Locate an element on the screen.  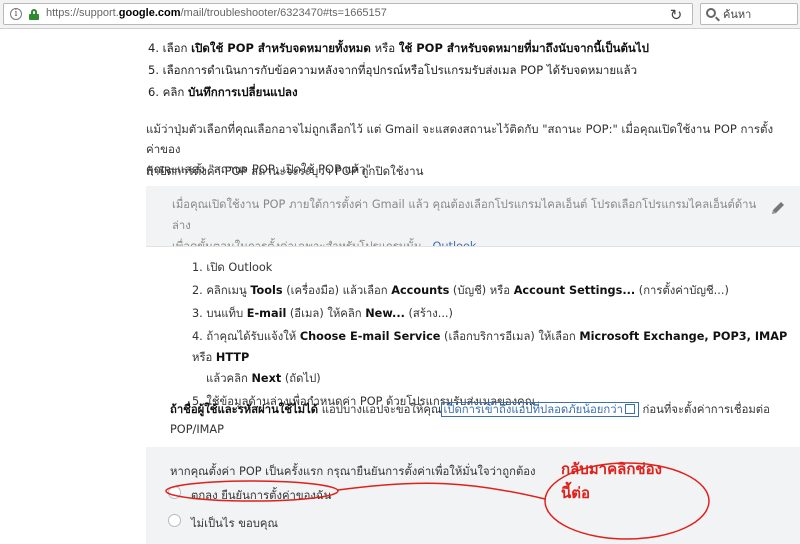
step-text: (เครื่องมือ) แล้วเลือก is located at coordinates (337, 290).